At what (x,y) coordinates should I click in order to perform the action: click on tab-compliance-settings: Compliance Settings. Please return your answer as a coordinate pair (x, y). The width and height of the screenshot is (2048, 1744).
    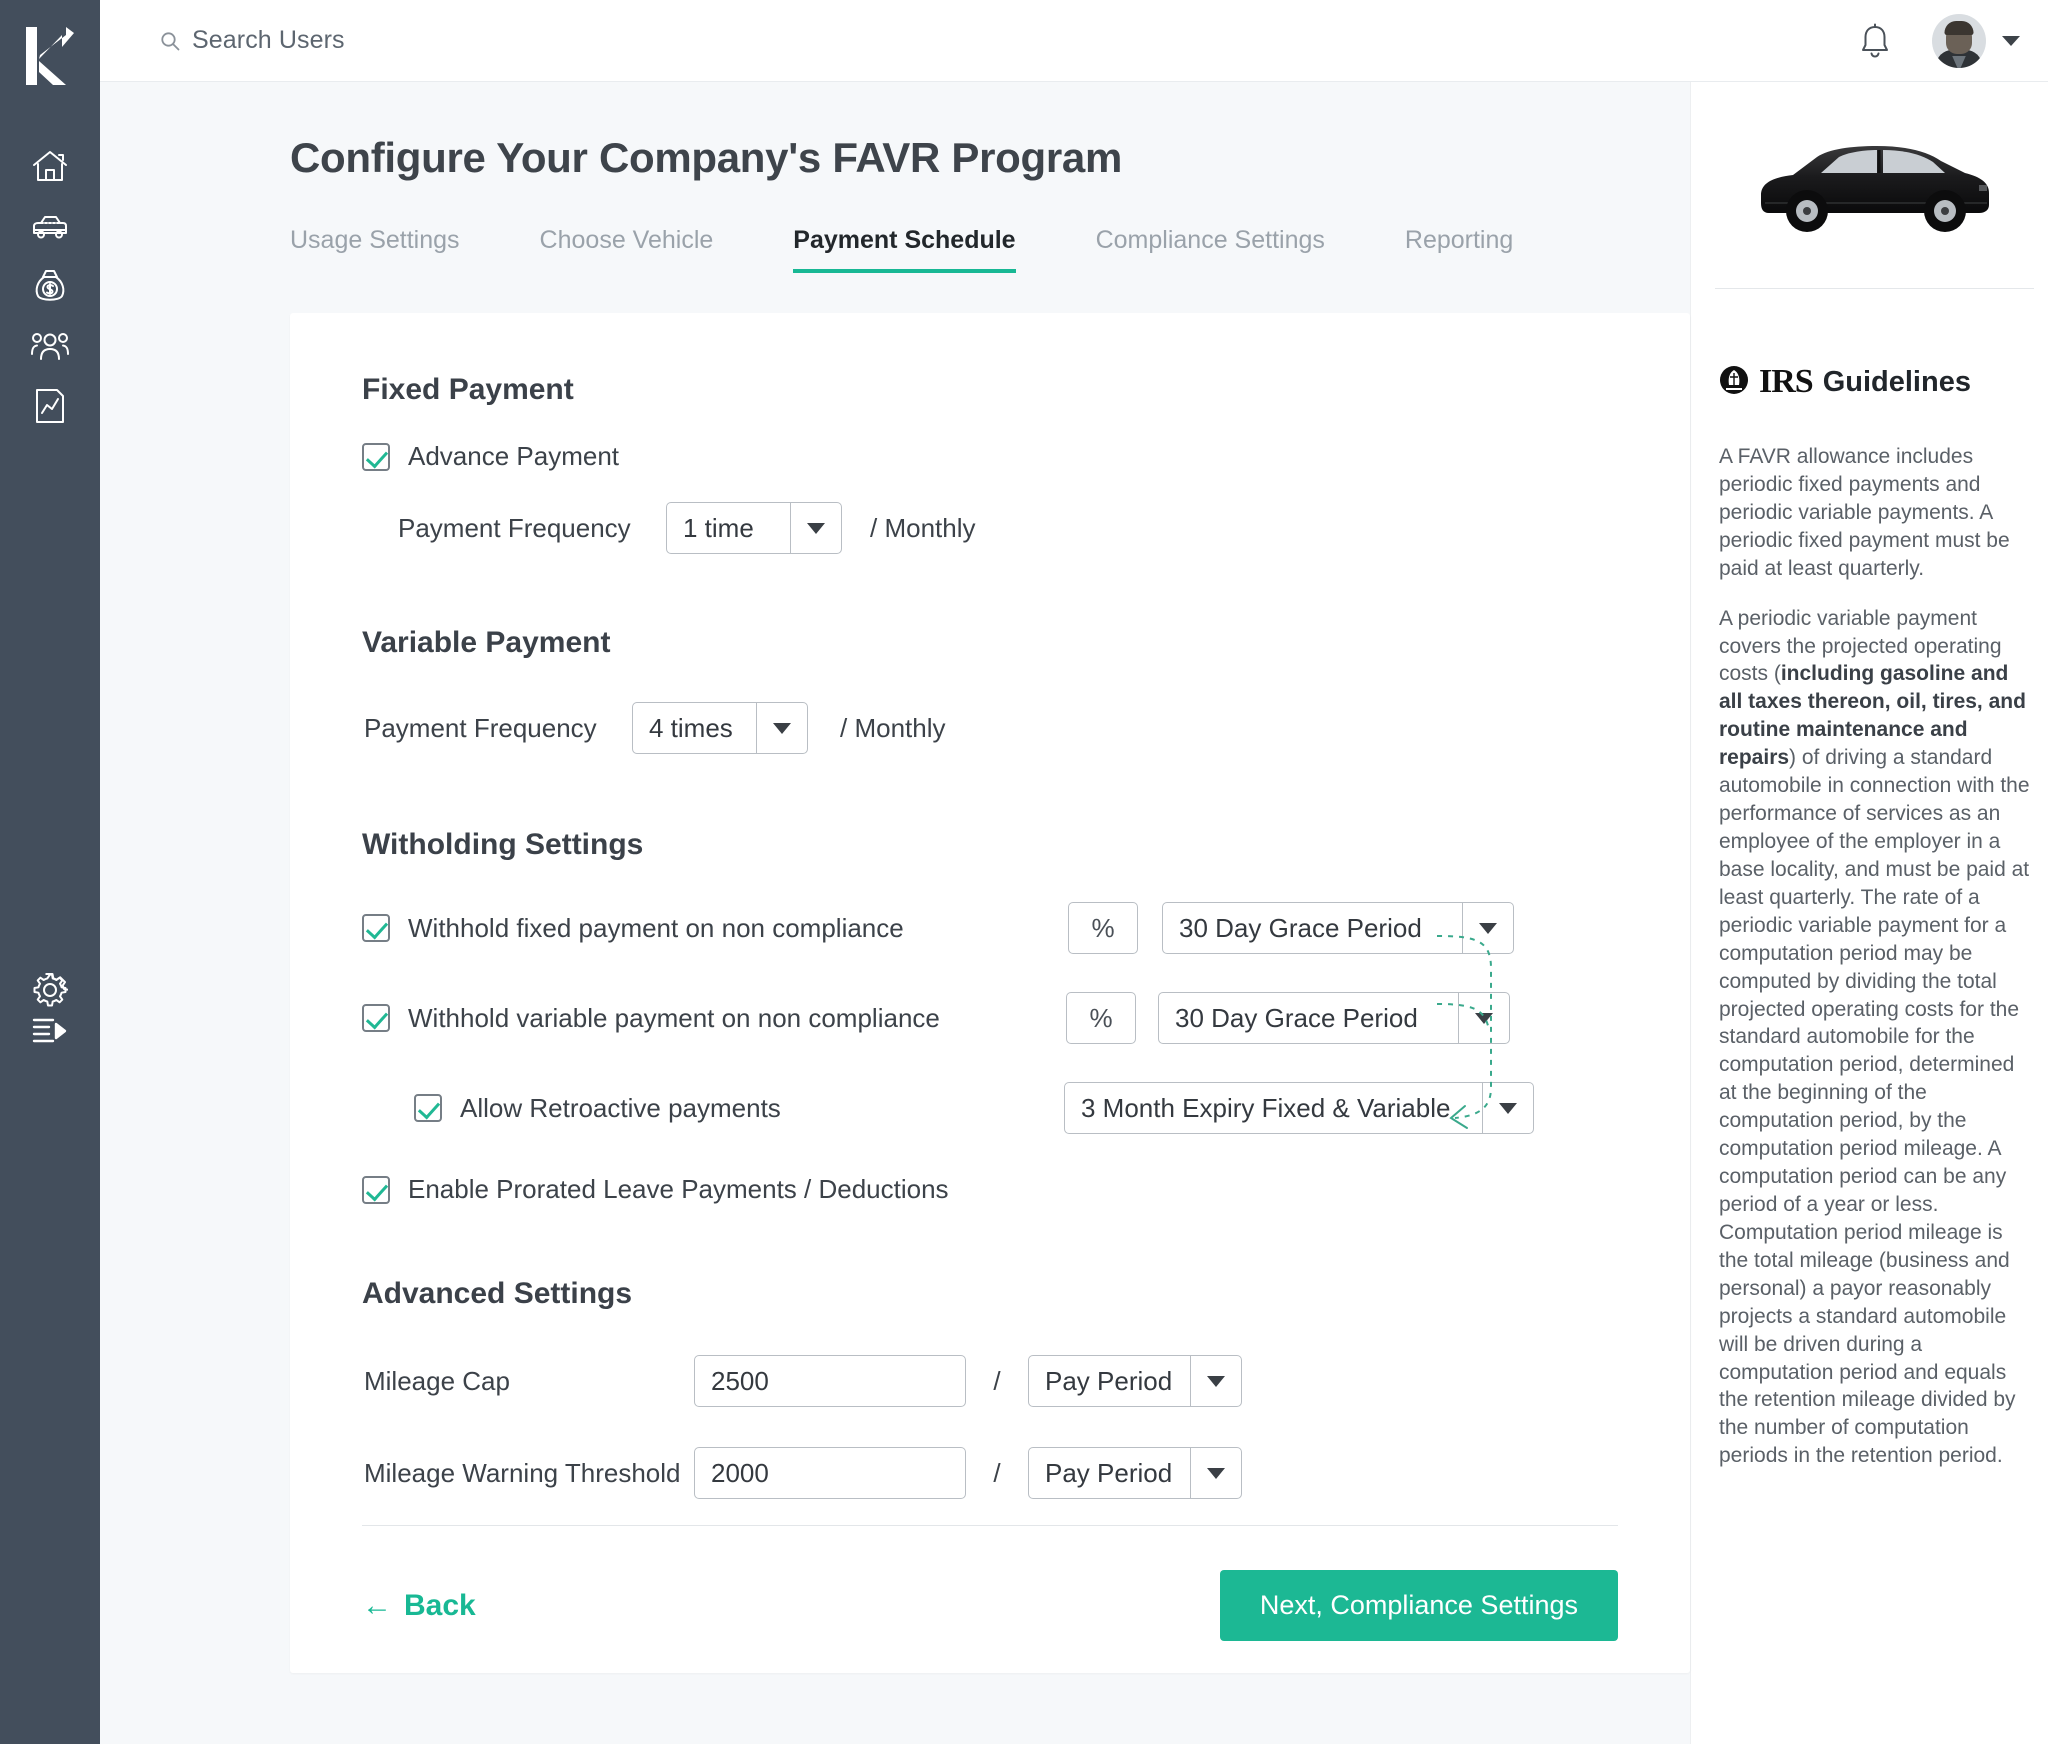
    Looking at the image, I should click on (1210, 249).